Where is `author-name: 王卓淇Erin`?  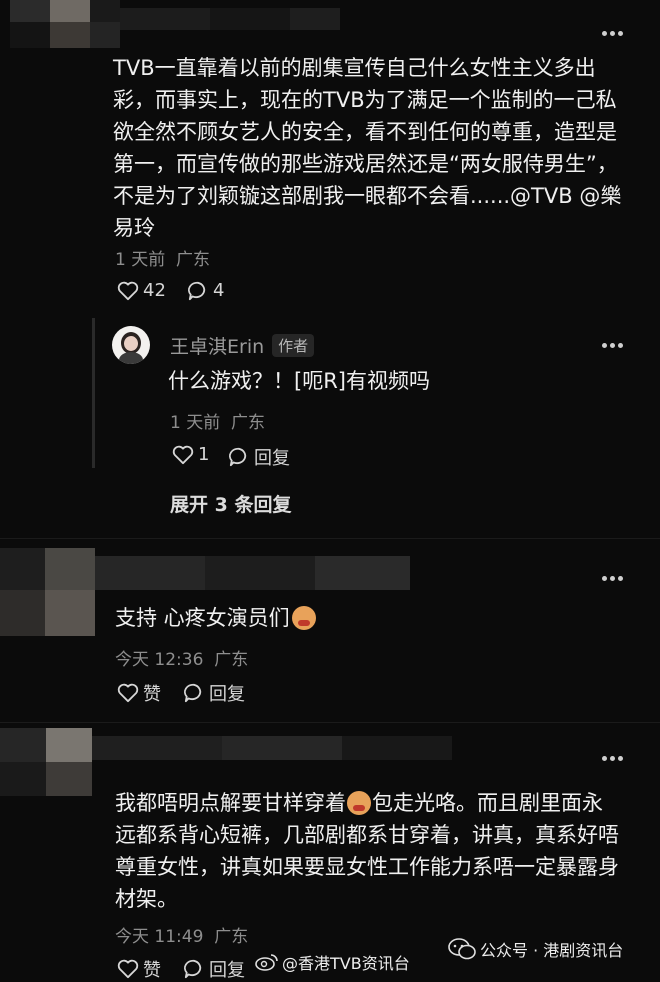 author-name: 王卓淇Erin is located at coordinates (217, 345).